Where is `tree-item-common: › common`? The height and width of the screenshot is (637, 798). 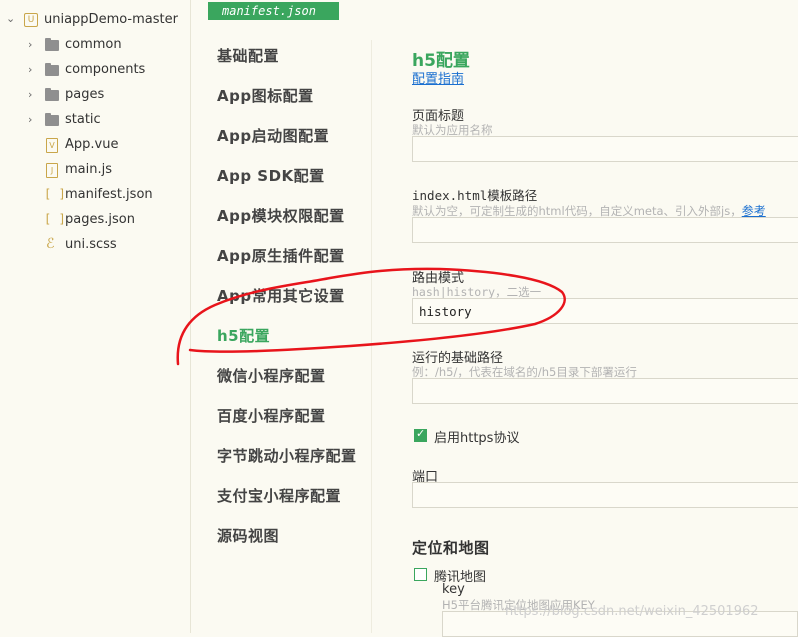 tree-item-common: › common is located at coordinates (95, 44).